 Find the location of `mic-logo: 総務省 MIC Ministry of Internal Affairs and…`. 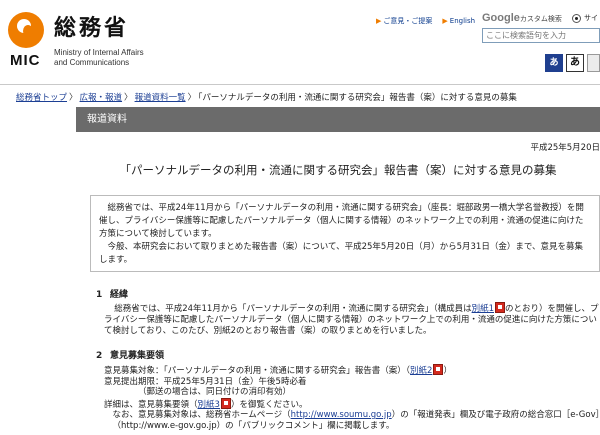

mic-logo: 総務省 MIC Ministry of Internal Affairs and… is located at coordinates (103, 40).